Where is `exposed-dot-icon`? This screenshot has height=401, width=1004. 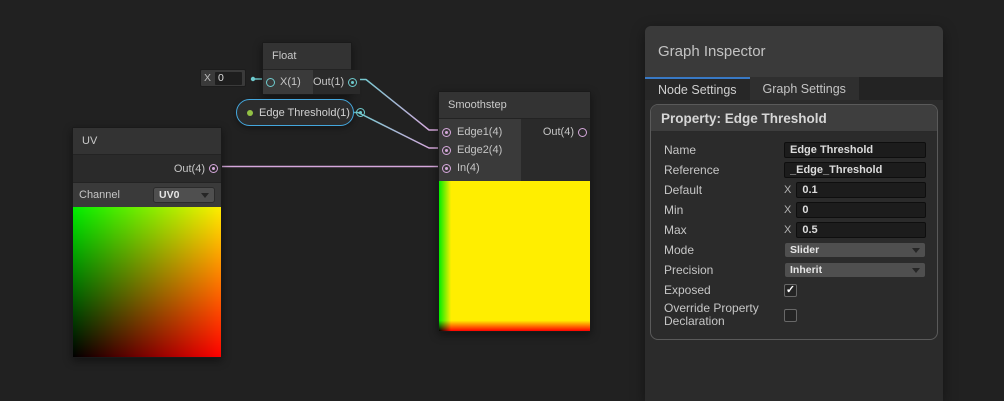 exposed-dot-icon is located at coordinates (250, 112).